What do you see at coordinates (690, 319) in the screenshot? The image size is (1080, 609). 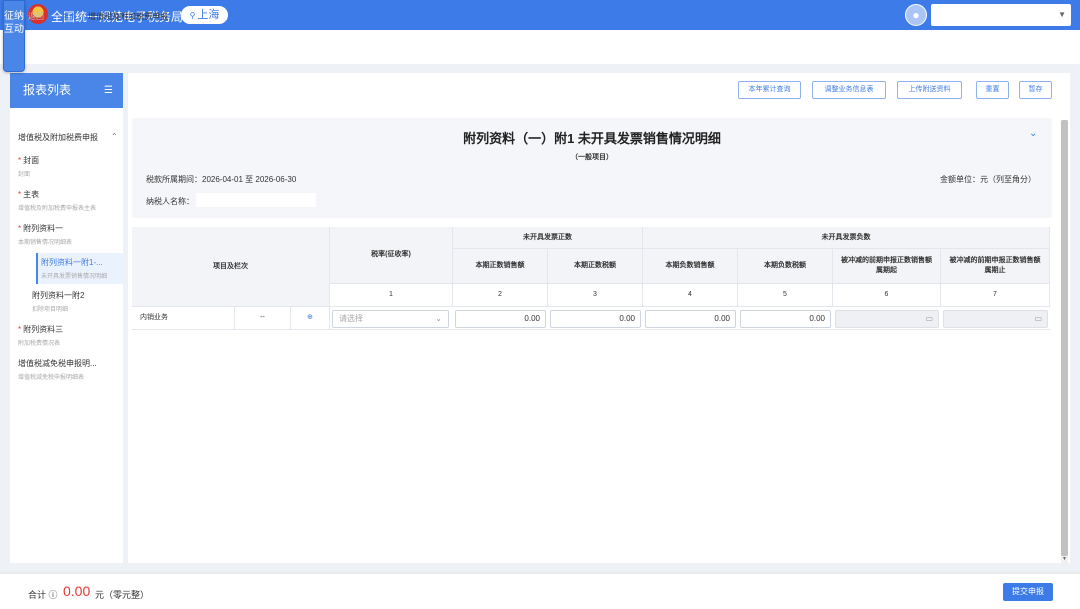 I see `negative-sales-input: 0.00` at bounding box center [690, 319].